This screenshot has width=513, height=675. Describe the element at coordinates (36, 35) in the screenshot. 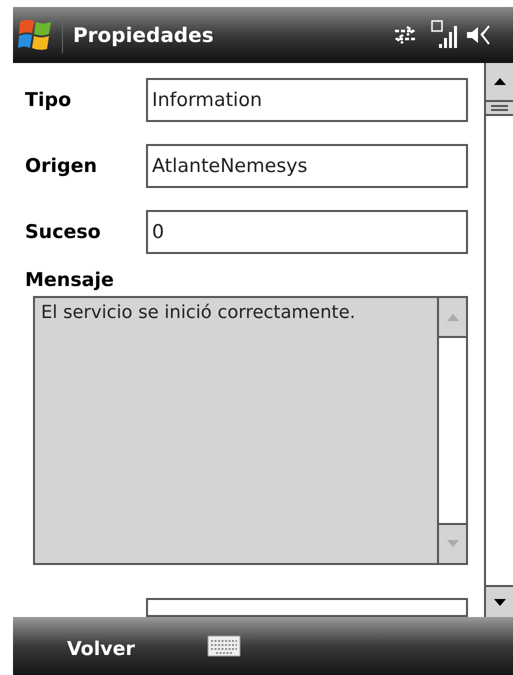

I see `windows-logo-icon` at that location.